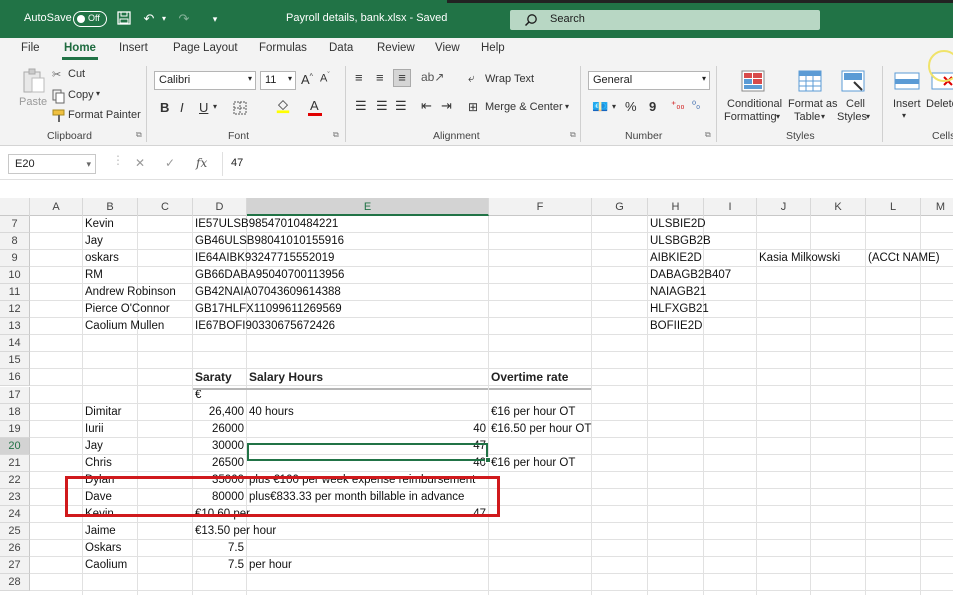 This screenshot has height=595, width=953. I want to click on column-header-i: I, so click(730, 207).